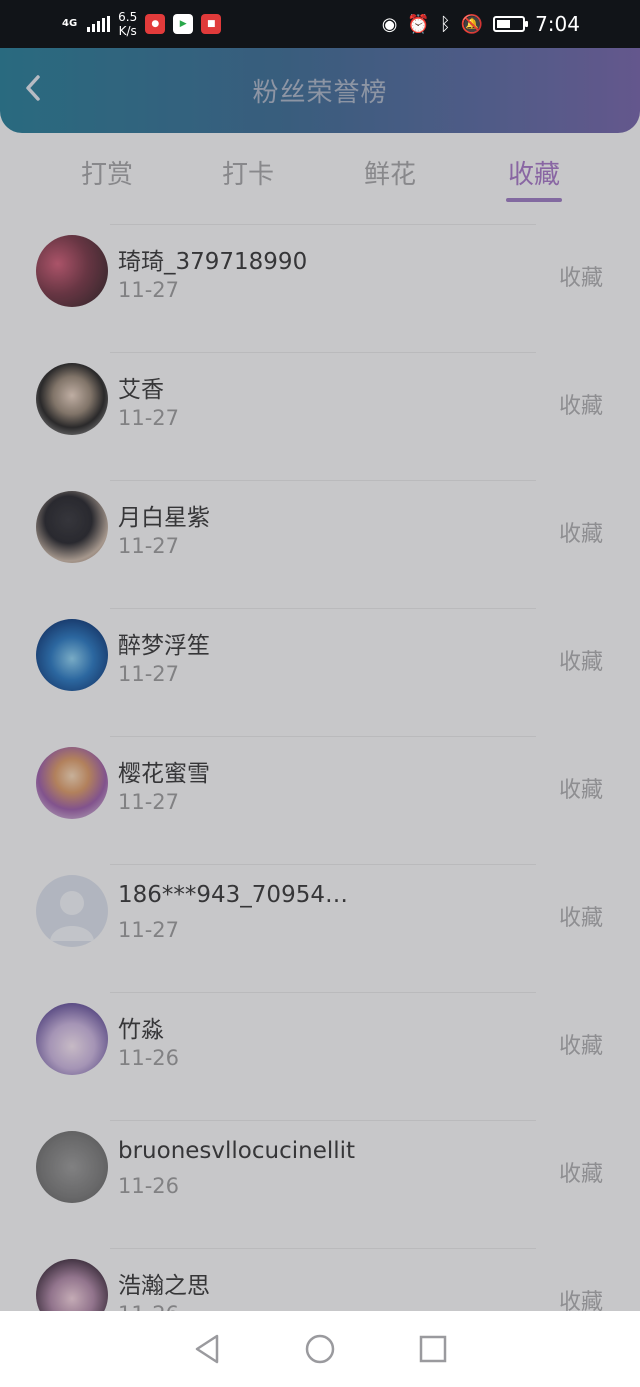 Image resolution: width=640 pixels, height=1387 pixels. I want to click on mute-bell-icon: 🔕, so click(472, 24).